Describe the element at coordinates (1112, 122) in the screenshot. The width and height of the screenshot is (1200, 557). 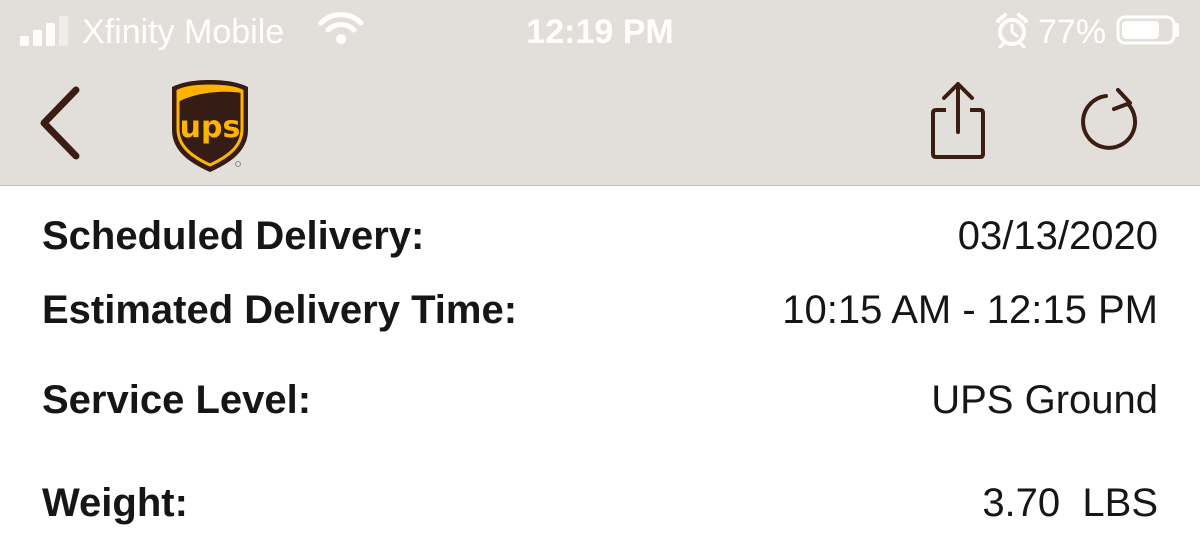
I see `refresh-button` at that location.